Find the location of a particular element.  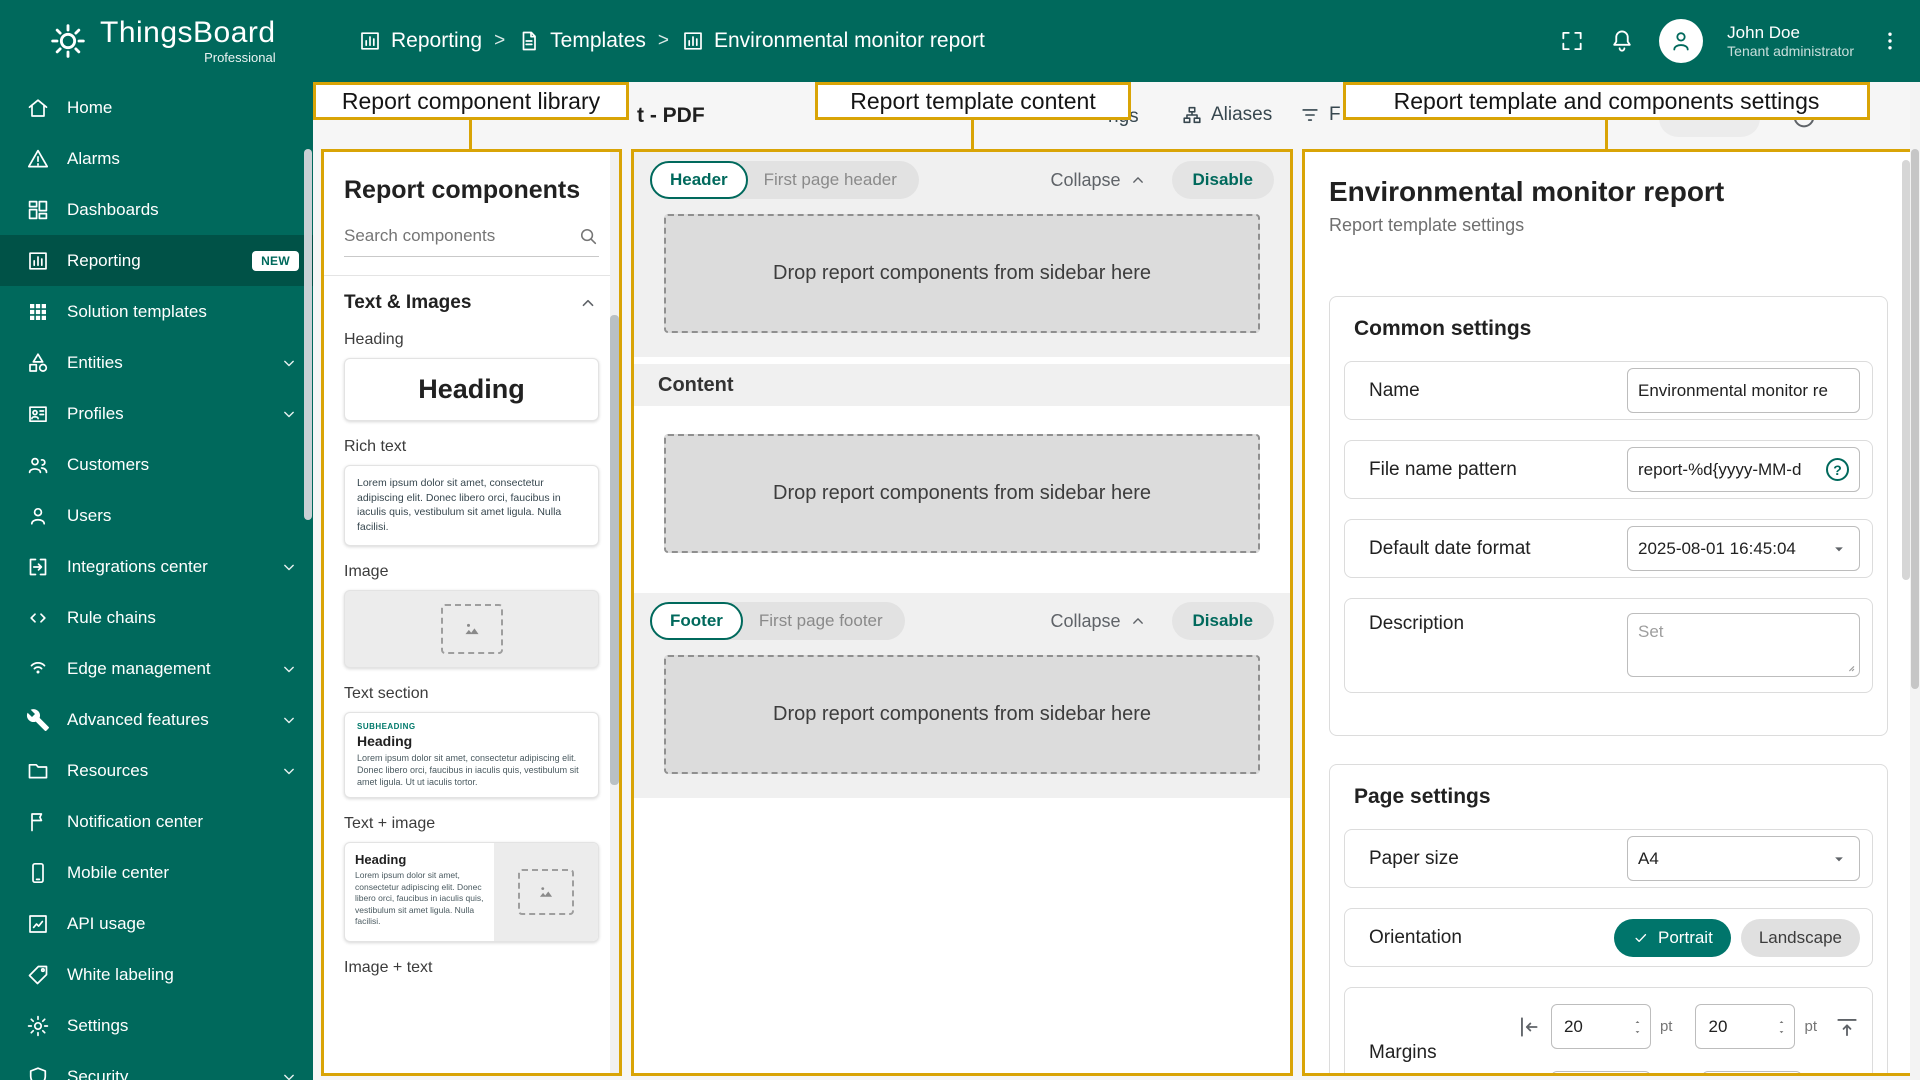

sidebar-item-customers: Customers is located at coordinates (156, 464).